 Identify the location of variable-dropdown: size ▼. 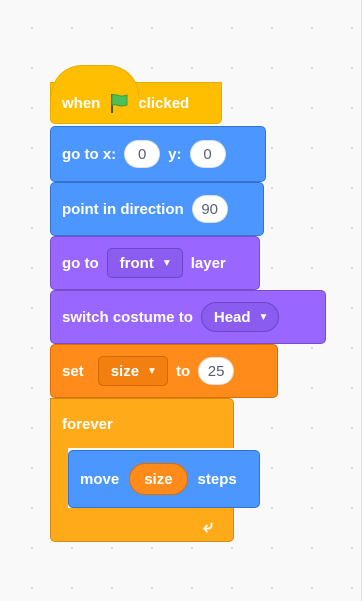
(132, 371).